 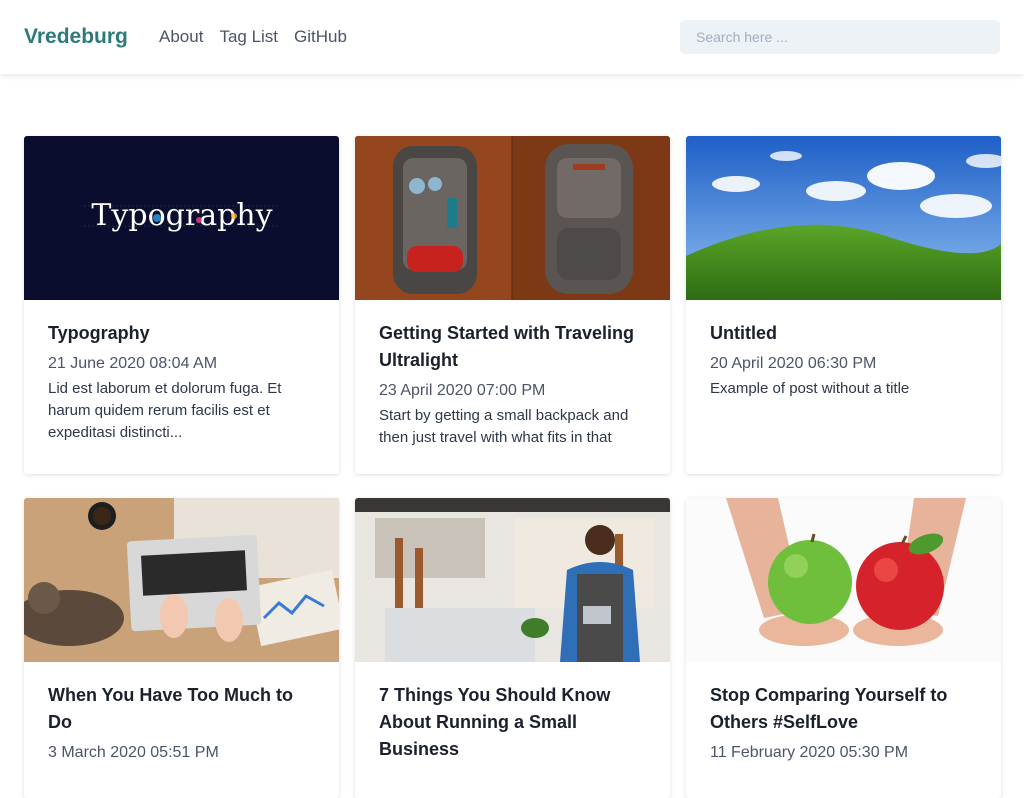 I want to click on post-thumbnail-shop-owner, so click(x=512, y=580).